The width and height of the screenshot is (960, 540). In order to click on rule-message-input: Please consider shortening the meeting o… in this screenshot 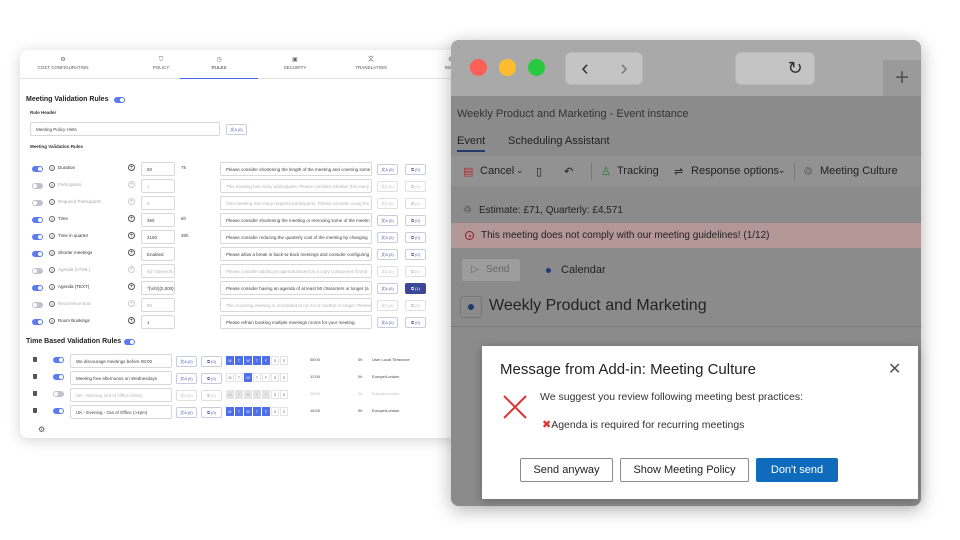, I will do `click(296, 220)`.